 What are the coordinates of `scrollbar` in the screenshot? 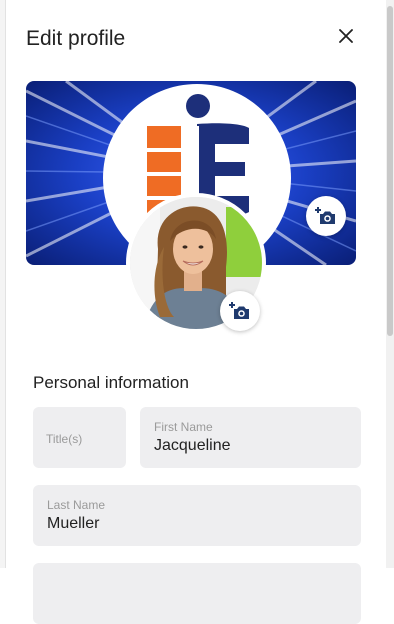 It's located at (390, 284).